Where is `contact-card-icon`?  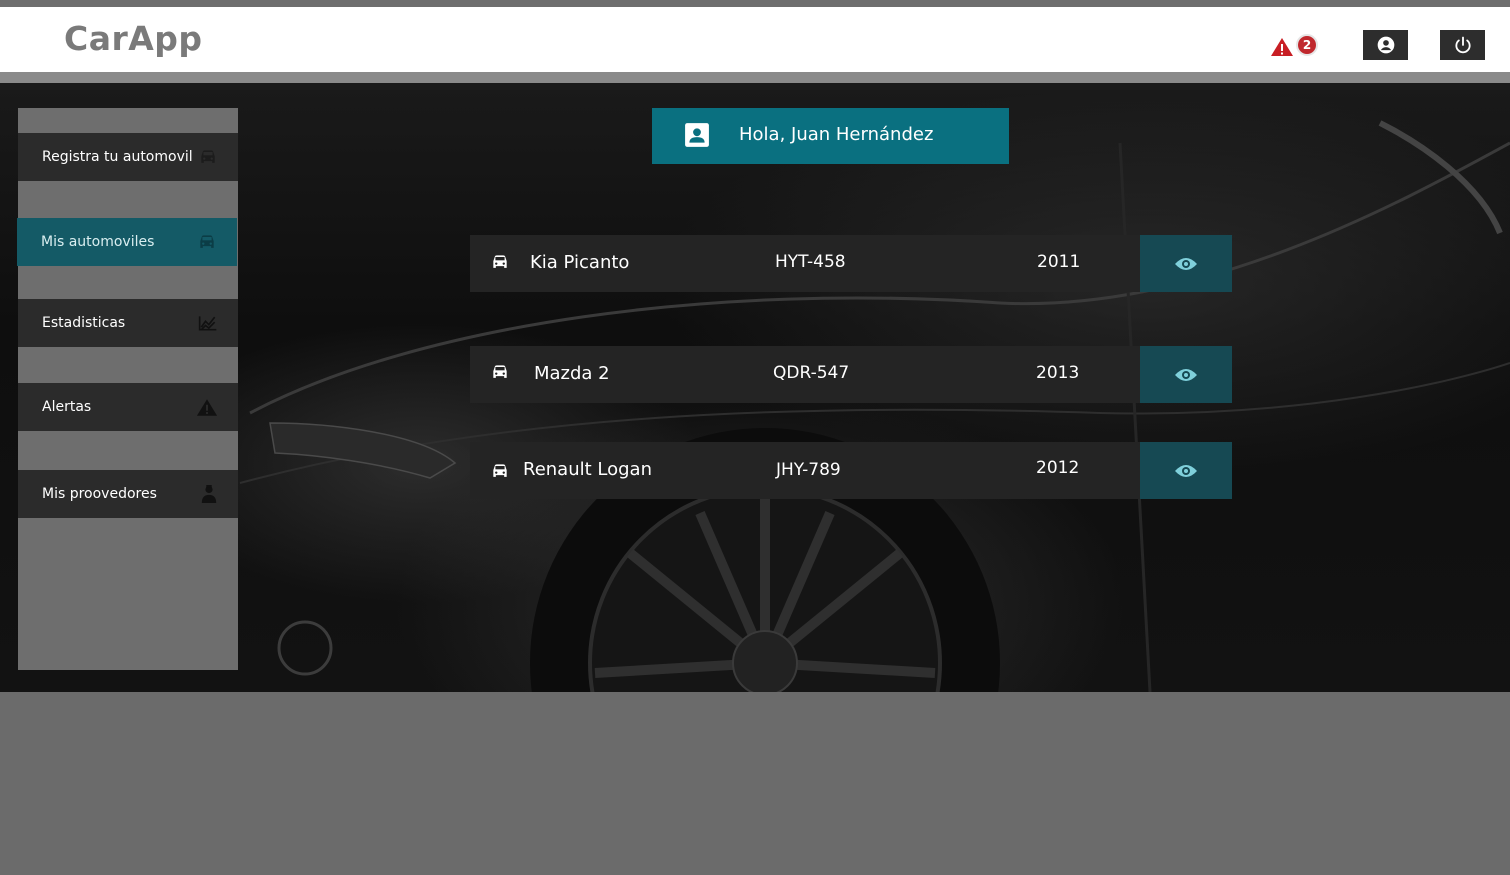 contact-card-icon is located at coordinates (697, 135).